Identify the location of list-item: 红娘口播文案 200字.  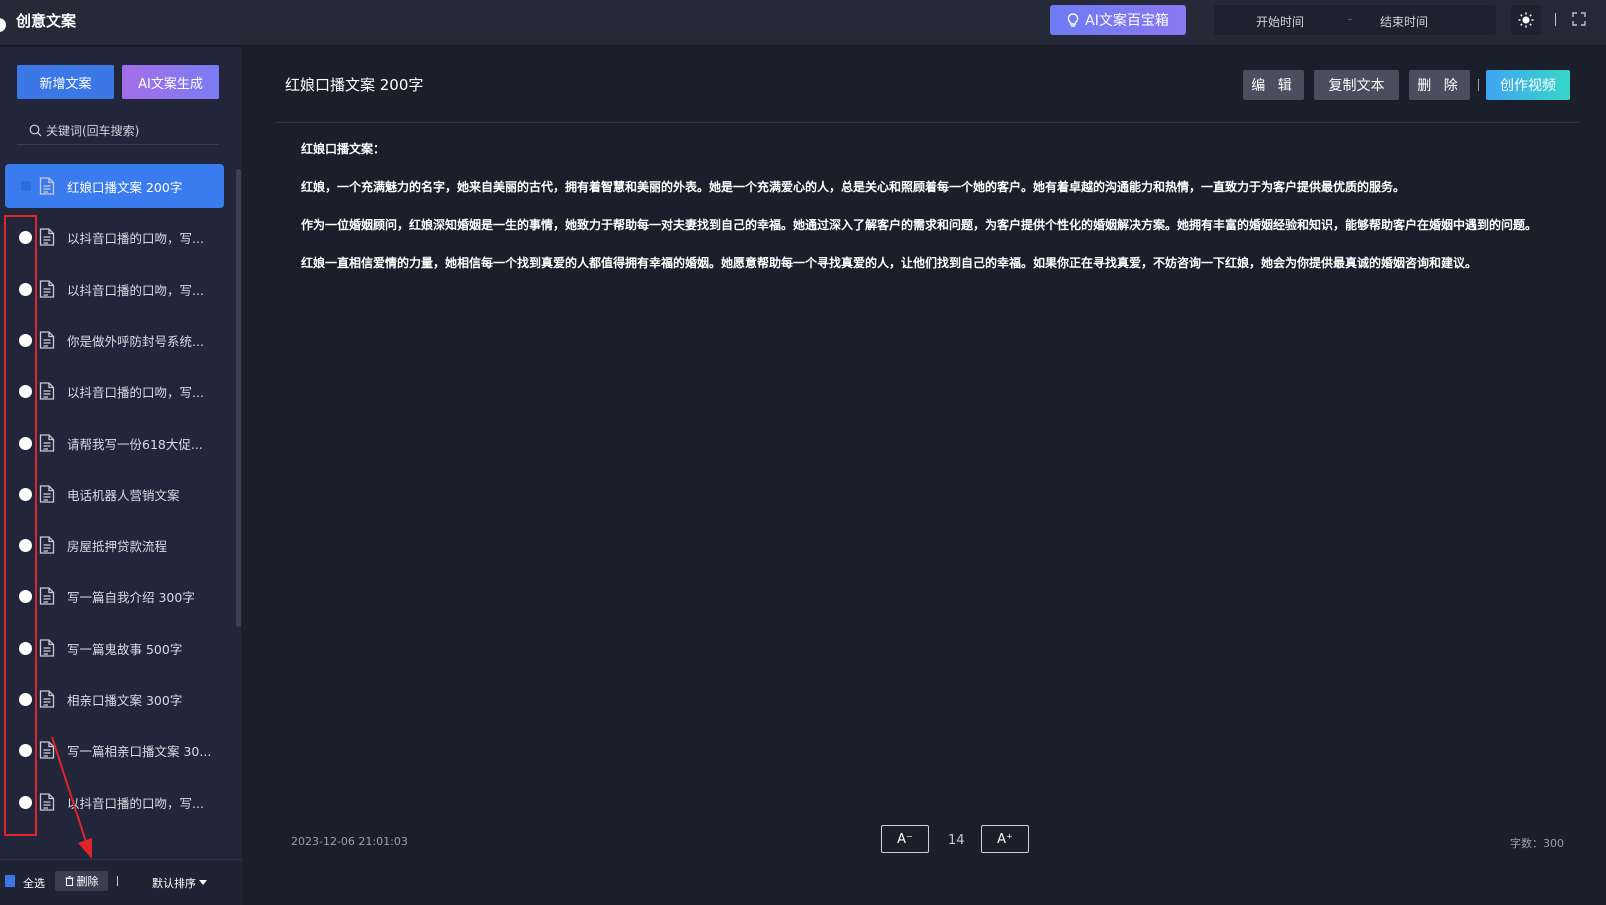
(114, 186).